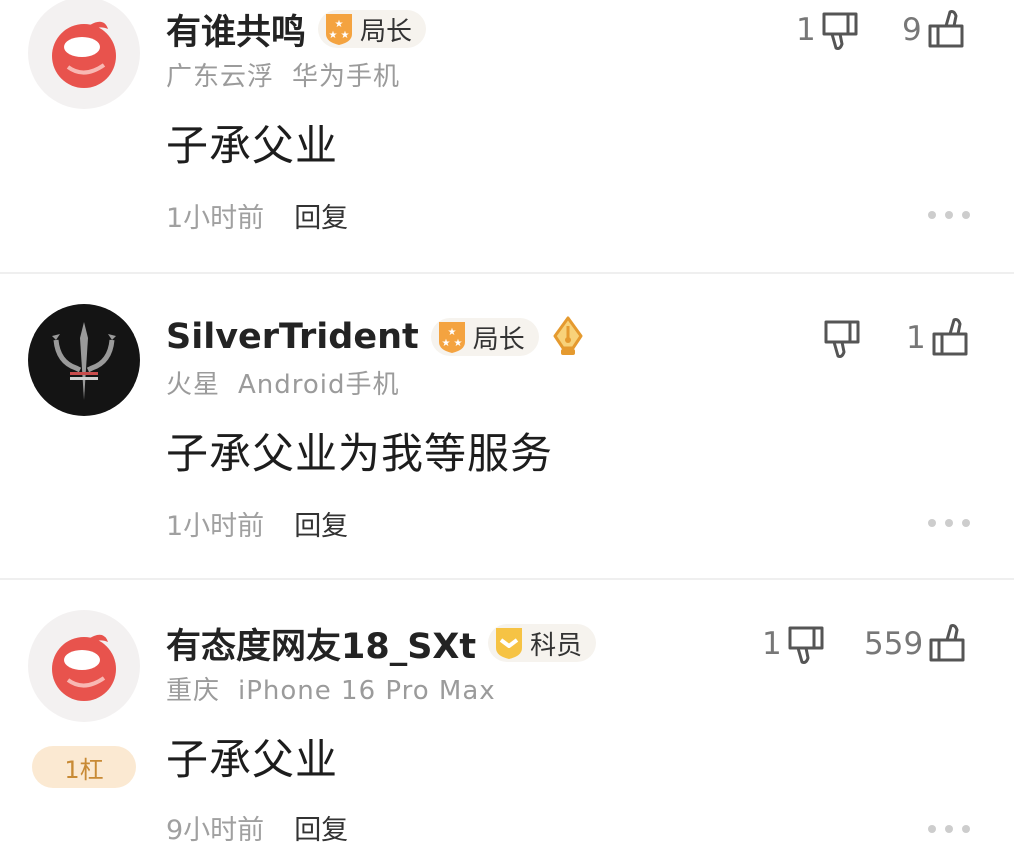 The image size is (1014, 847). I want to click on device: Android手机, so click(319, 385).